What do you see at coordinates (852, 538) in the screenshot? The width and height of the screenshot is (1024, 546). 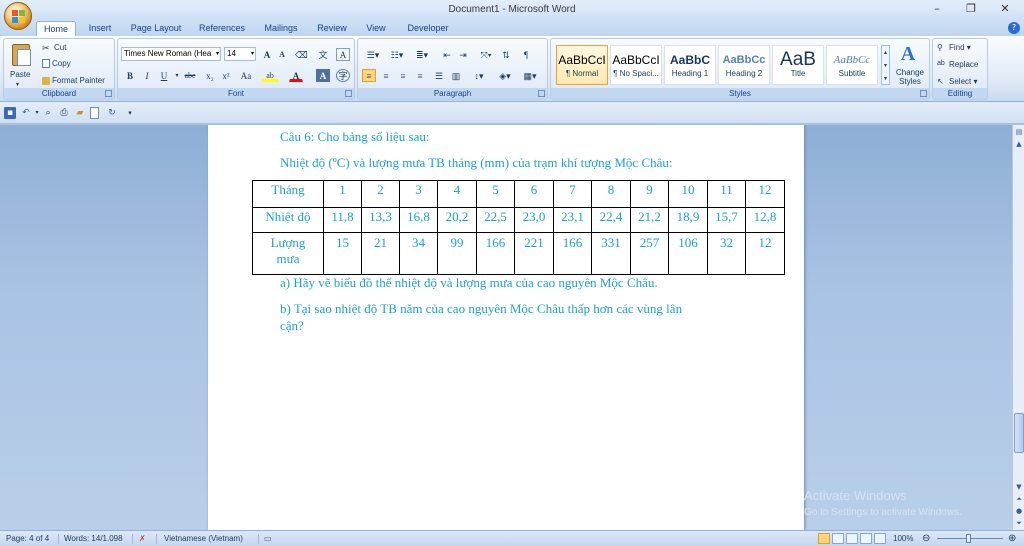 I see `web-layout-view-icon` at bounding box center [852, 538].